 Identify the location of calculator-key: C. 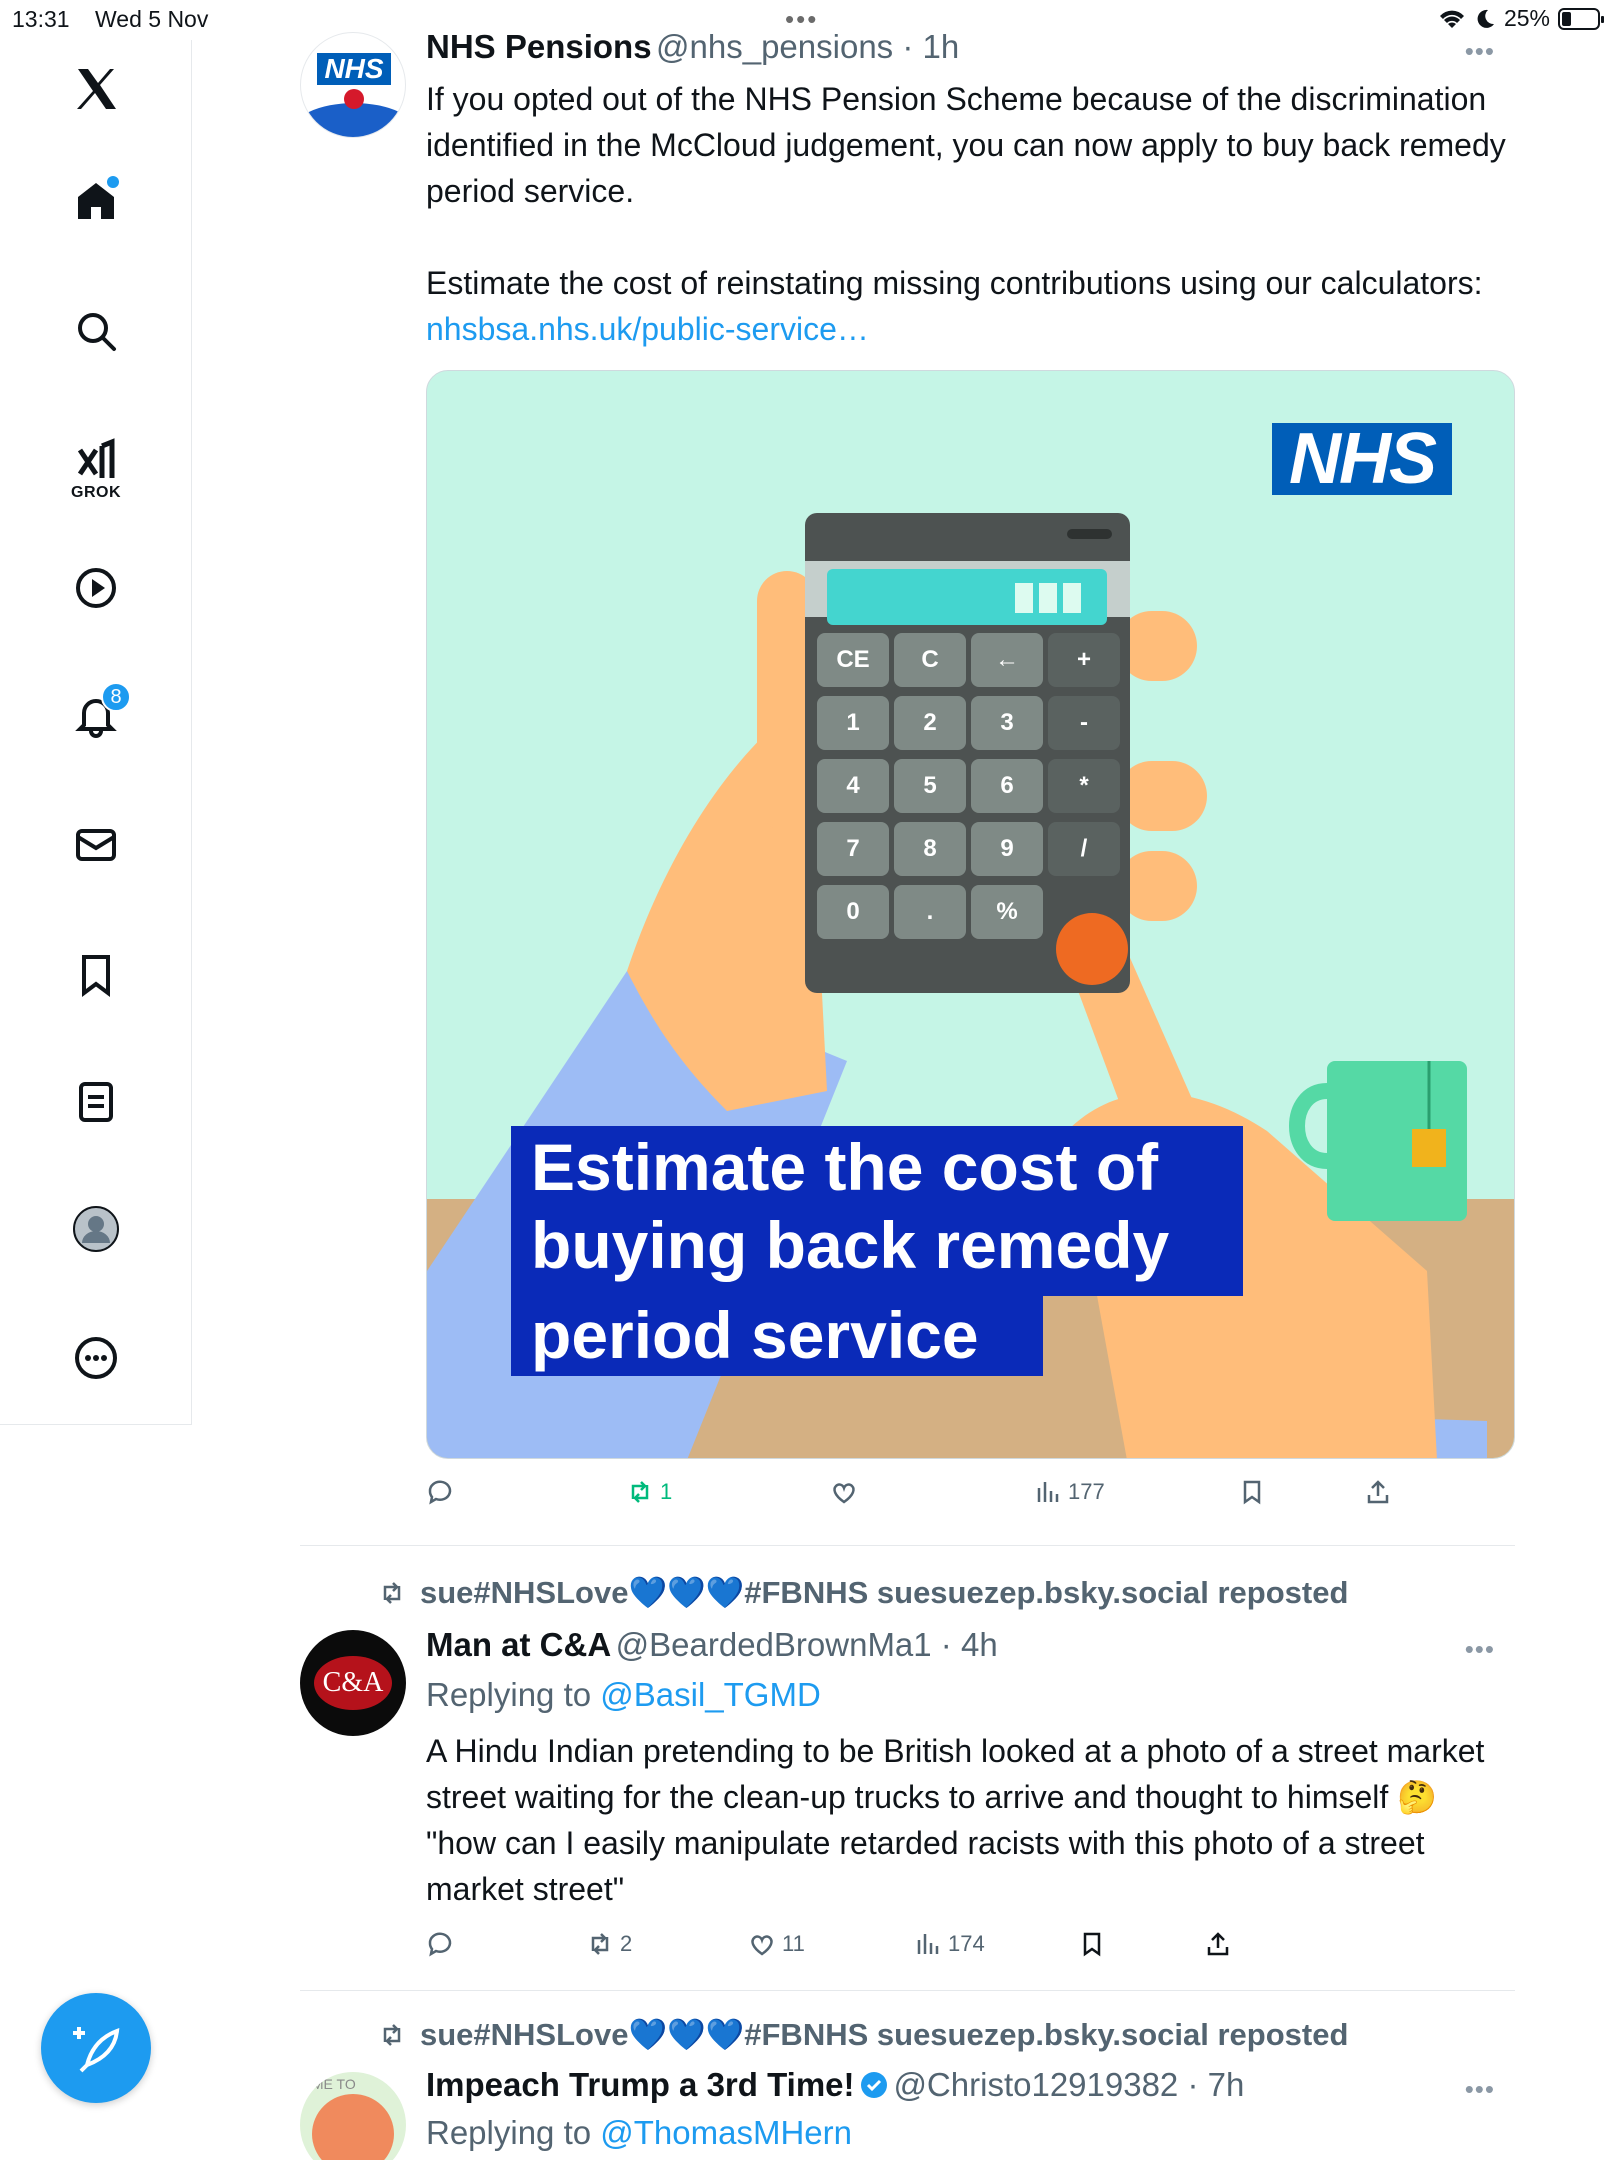
(930, 660).